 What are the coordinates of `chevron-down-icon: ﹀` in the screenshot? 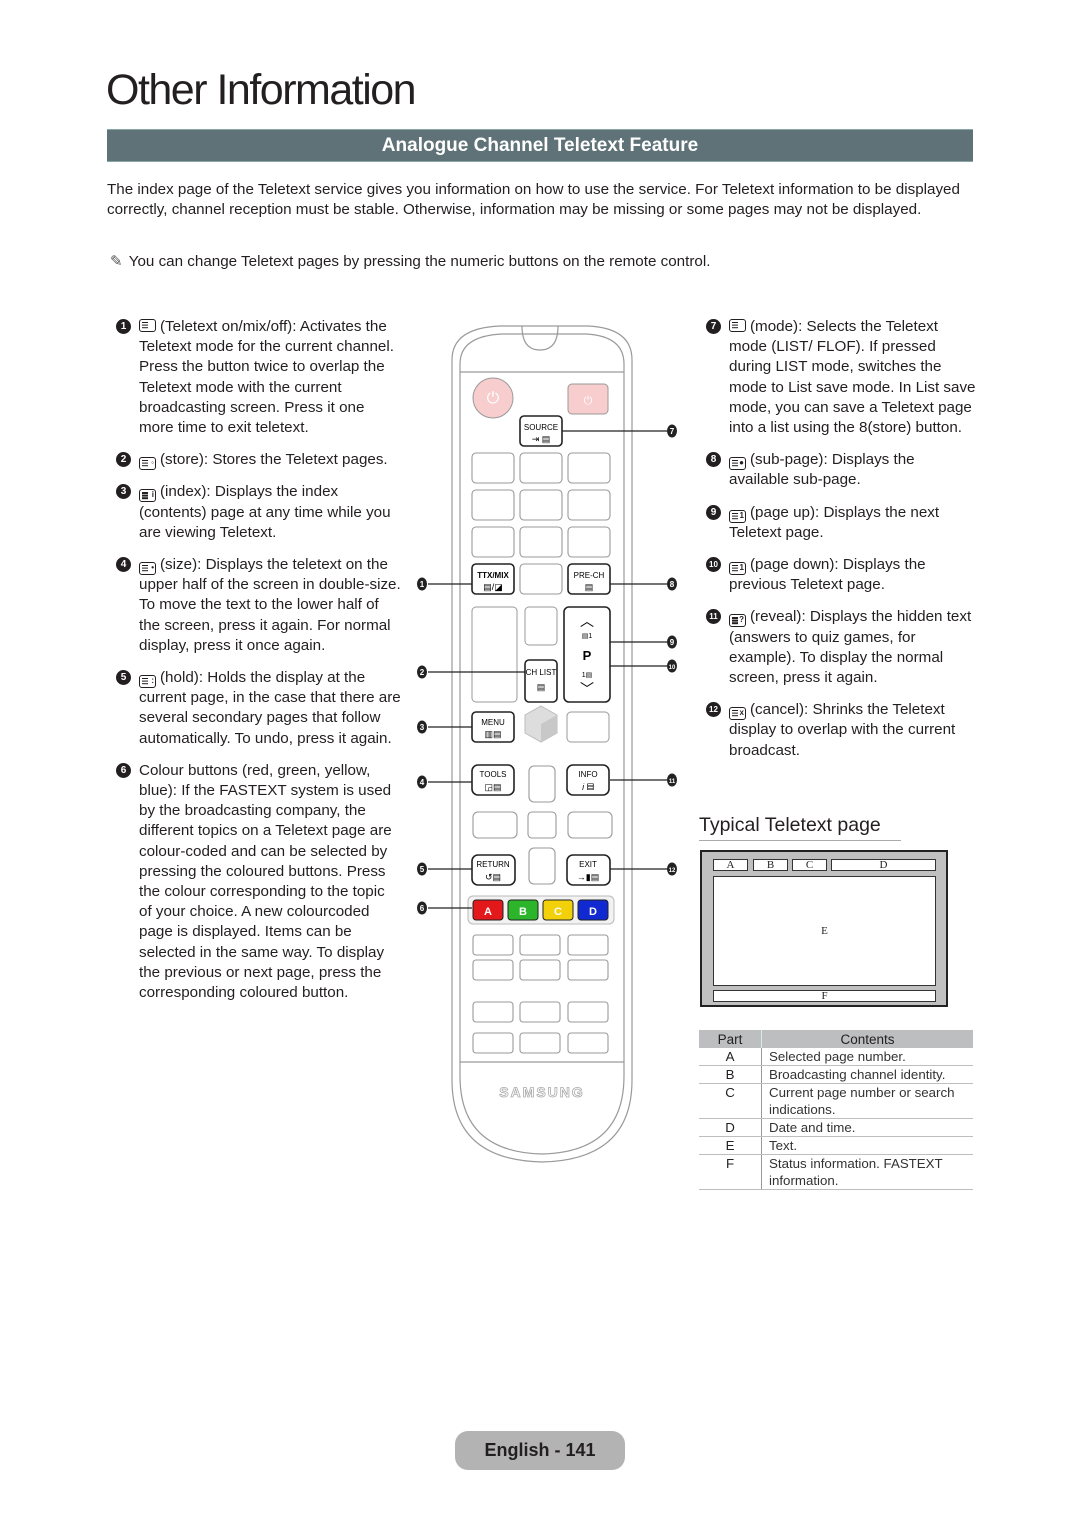 It's located at (587, 689).